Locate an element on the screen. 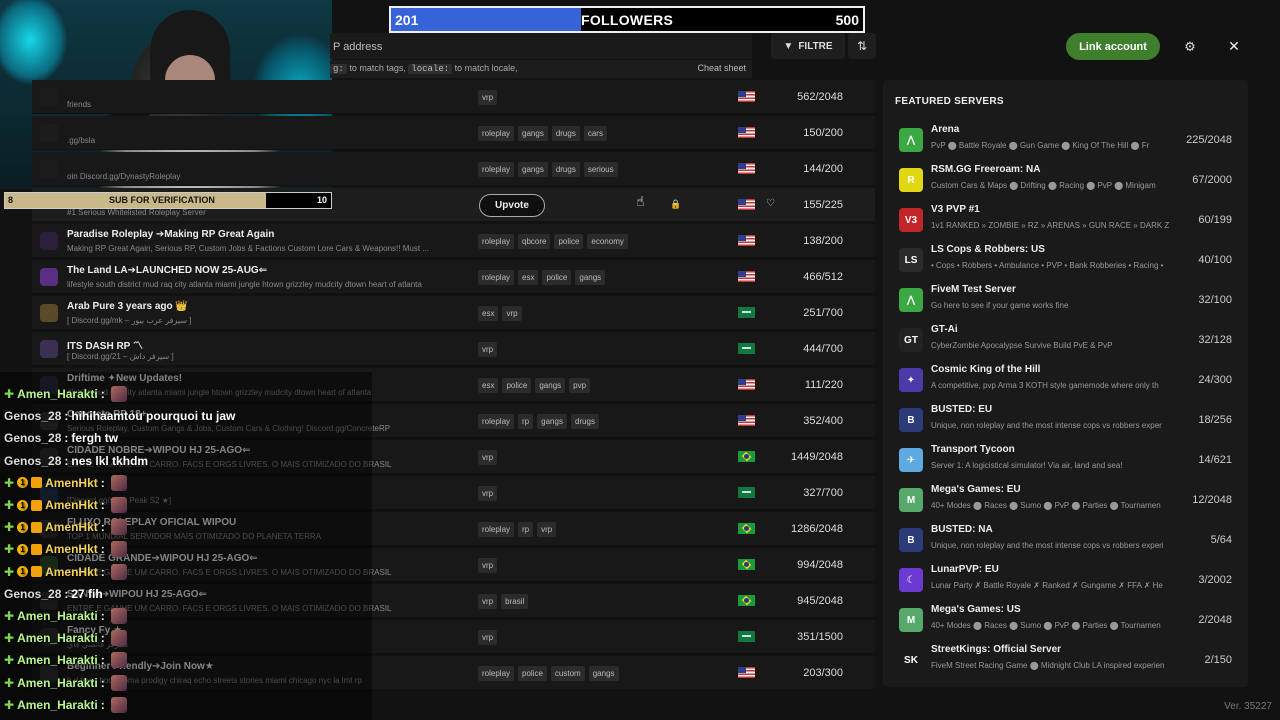  tag-chip: pvp is located at coordinates (580, 385).